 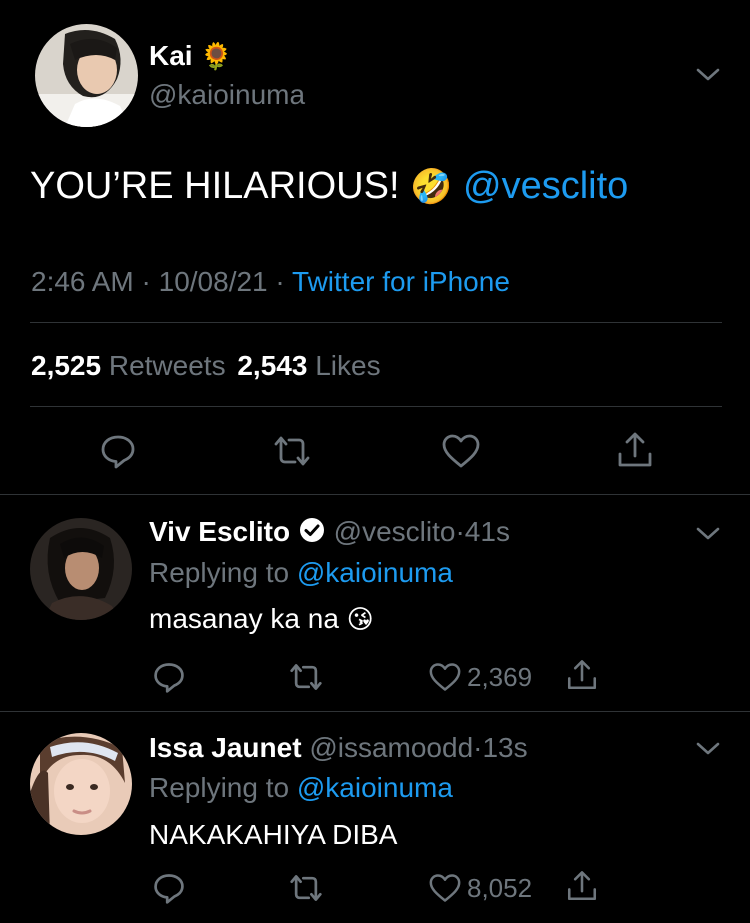 What do you see at coordinates (81, 784) in the screenshot?
I see `avatar-issa` at bounding box center [81, 784].